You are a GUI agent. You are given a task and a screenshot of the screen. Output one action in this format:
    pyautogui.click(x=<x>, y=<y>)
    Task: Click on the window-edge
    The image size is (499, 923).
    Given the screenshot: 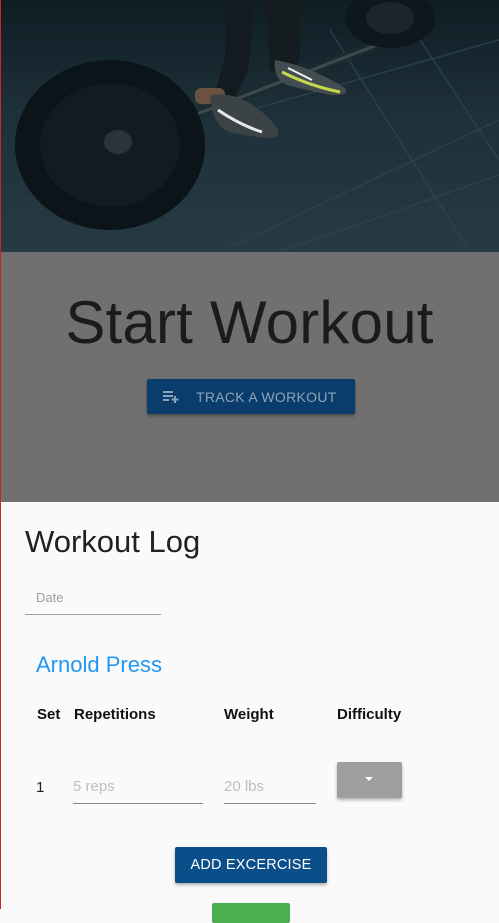 What is the action you would take?
    pyautogui.click(x=0, y=454)
    